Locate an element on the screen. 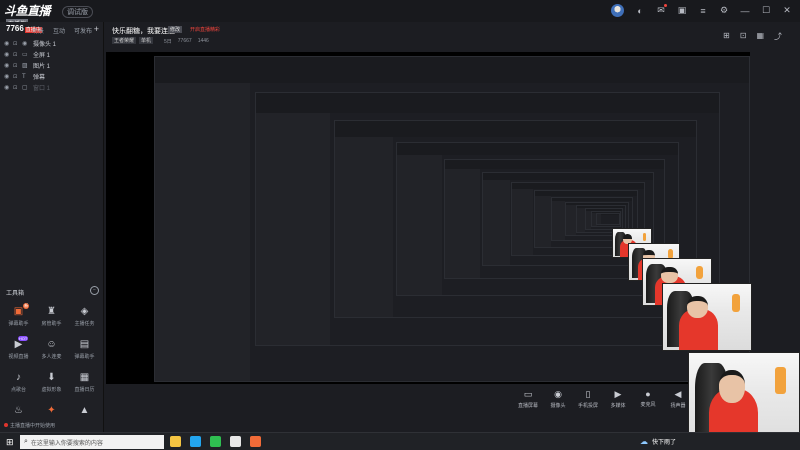  action-label: 手机投屏 is located at coordinates (587, 406).